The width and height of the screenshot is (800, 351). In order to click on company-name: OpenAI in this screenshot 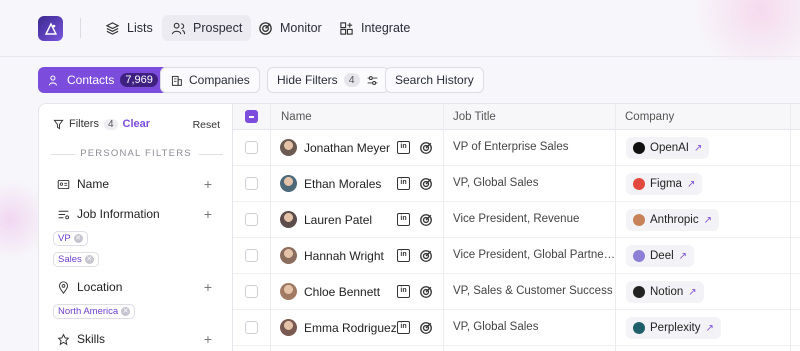, I will do `click(669, 148)`.